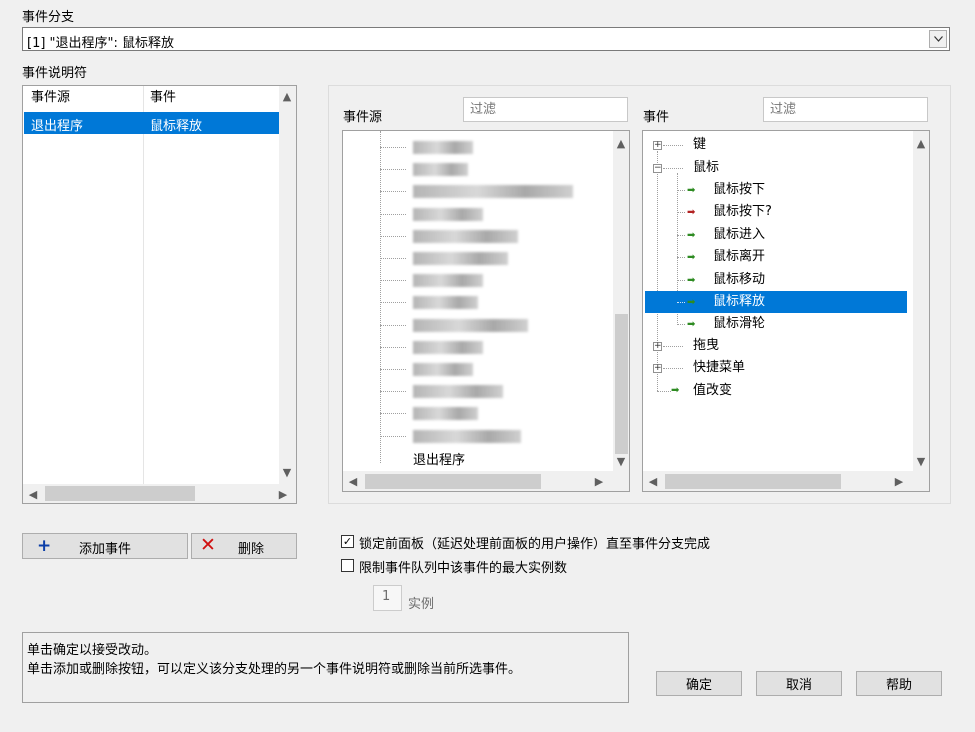  I want to click on tree-line, so click(657, 271).